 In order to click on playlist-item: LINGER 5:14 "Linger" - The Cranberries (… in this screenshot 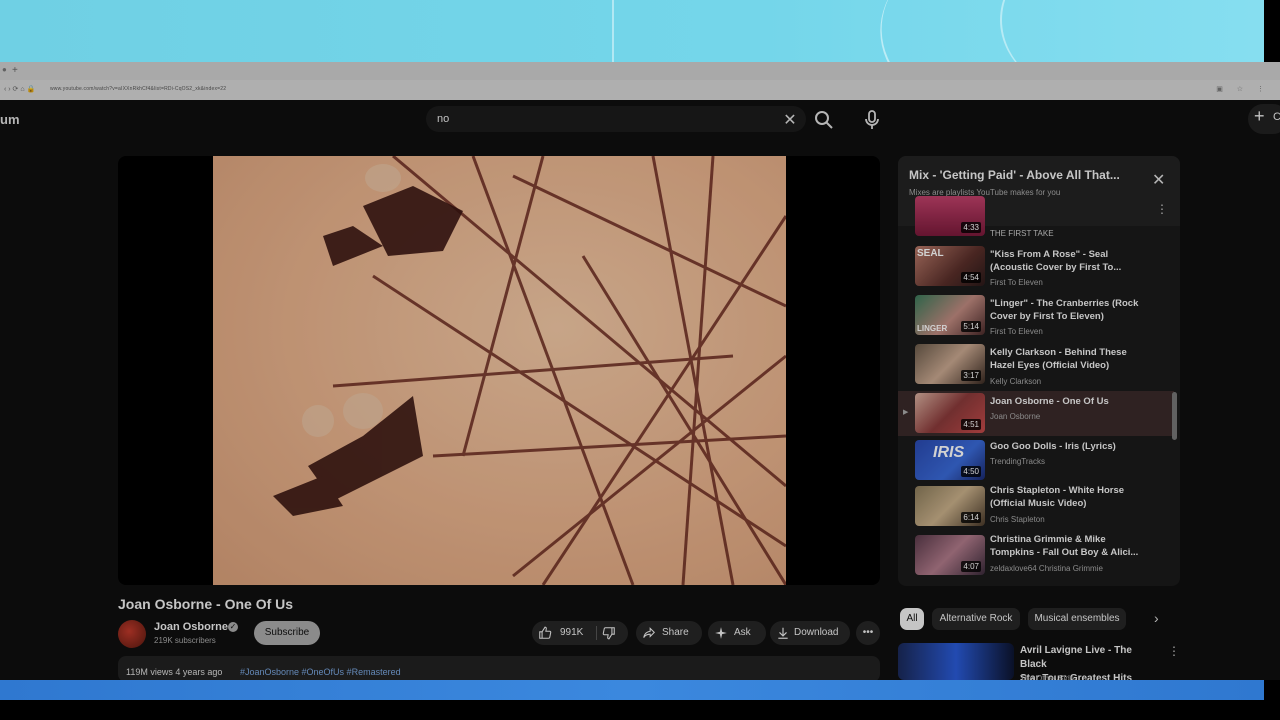, I will do `click(1036, 317)`.